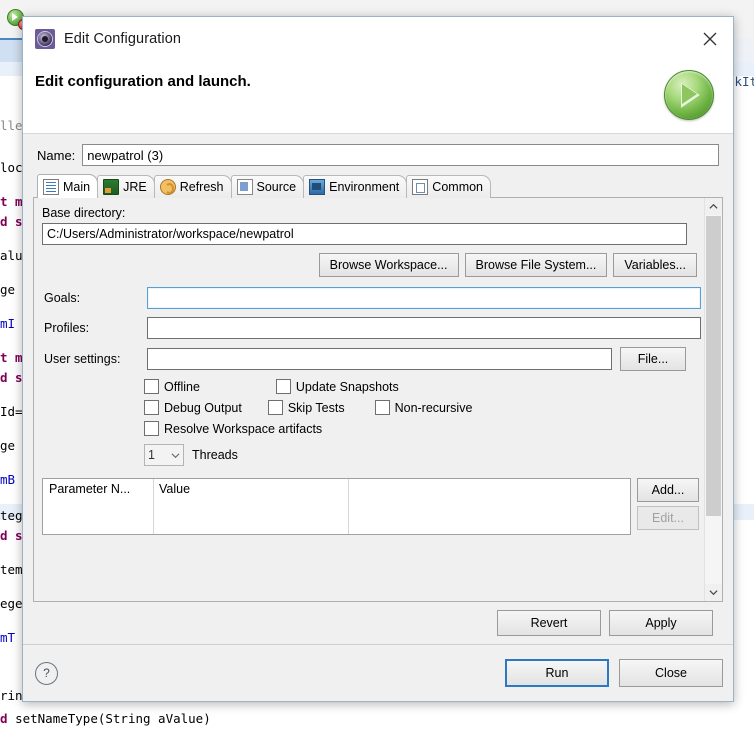  I want to click on checkbox-skip-tests: Skip Tests, so click(306, 407).